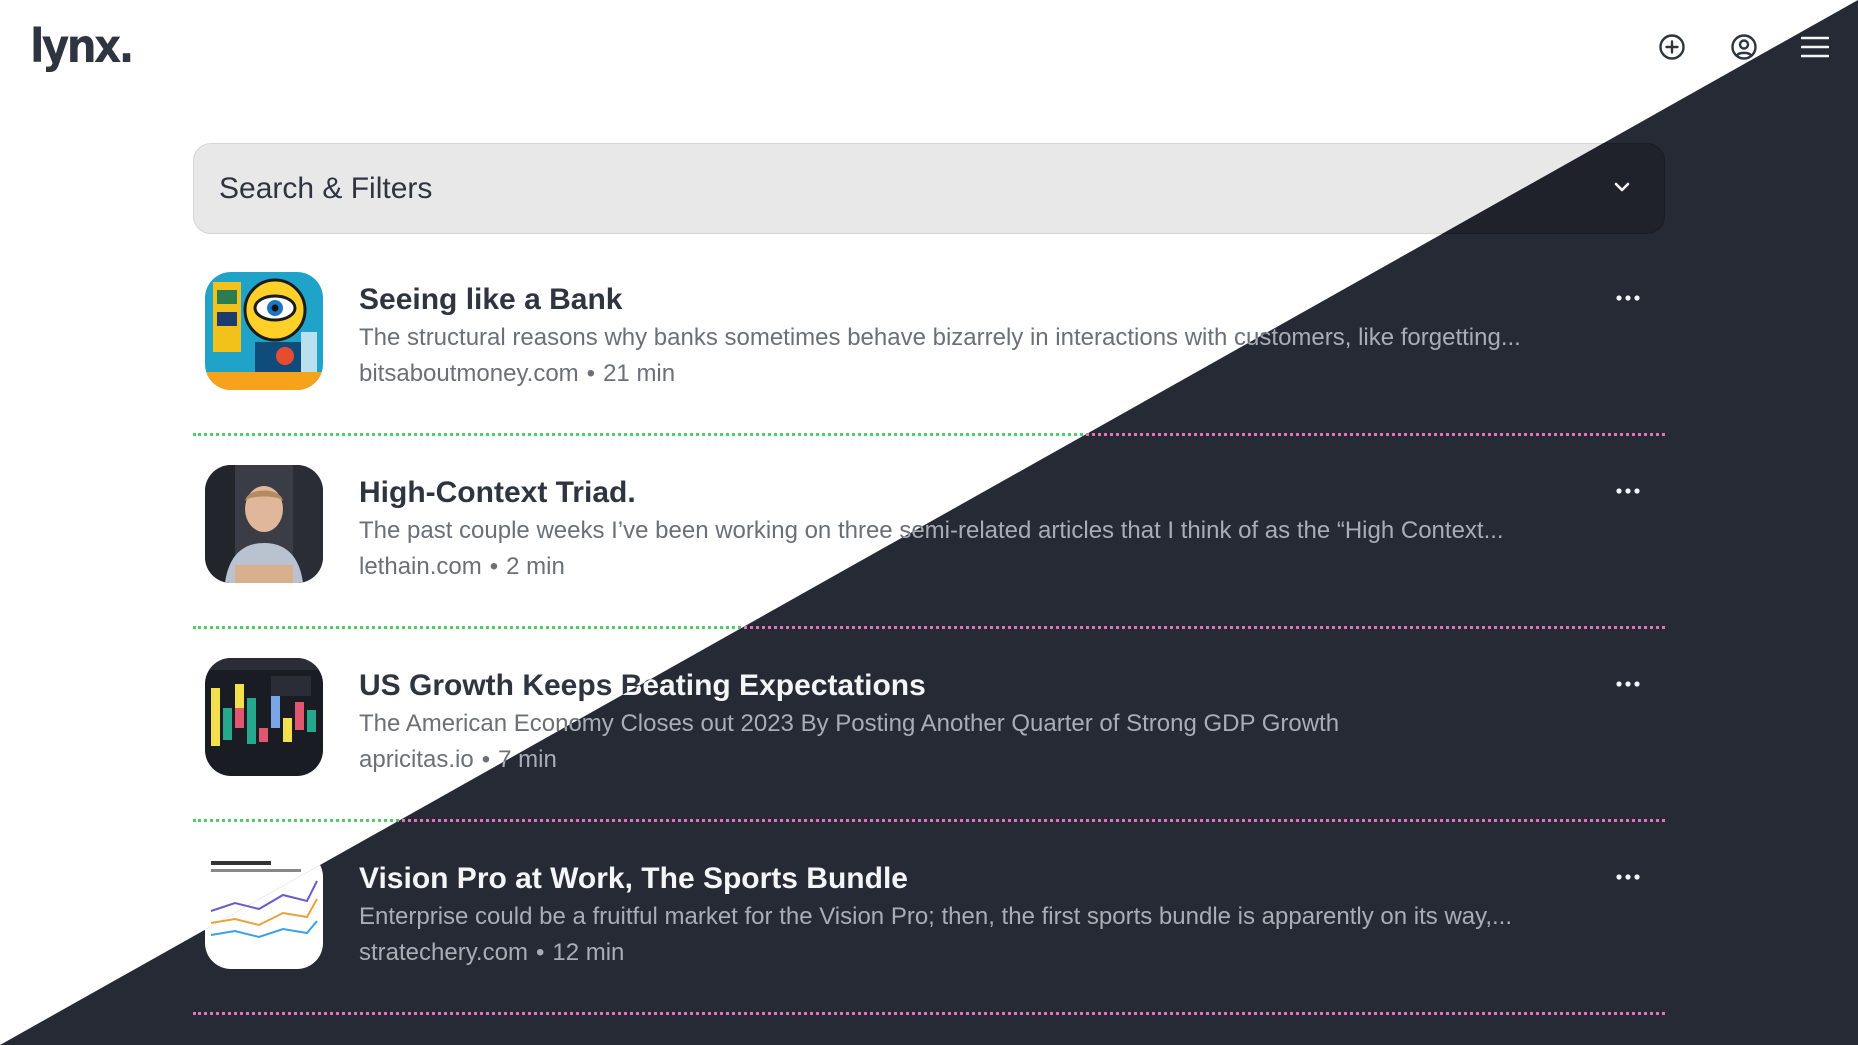  What do you see at coordinates (416, 759) in the screenshot?
I see `article-source: apricitas.io` at bounding box center [416, 759].